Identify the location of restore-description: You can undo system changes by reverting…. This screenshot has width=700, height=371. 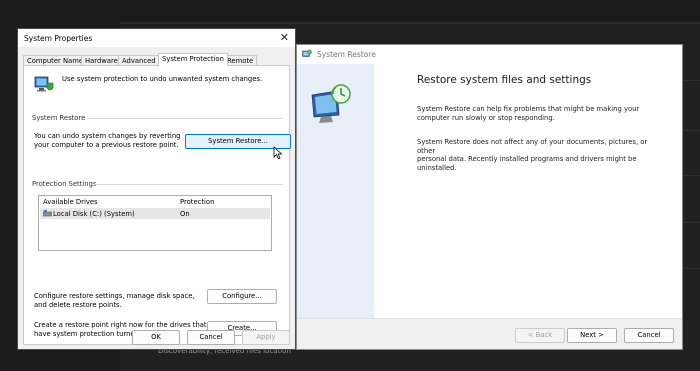
(111, 140).